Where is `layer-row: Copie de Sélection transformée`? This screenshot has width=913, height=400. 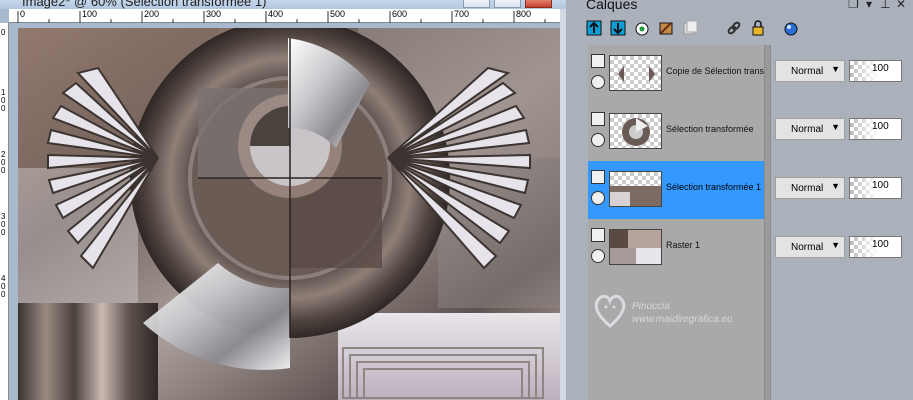
layer-row: Copie de Sélection transformée is located at coordinates (677, 74).